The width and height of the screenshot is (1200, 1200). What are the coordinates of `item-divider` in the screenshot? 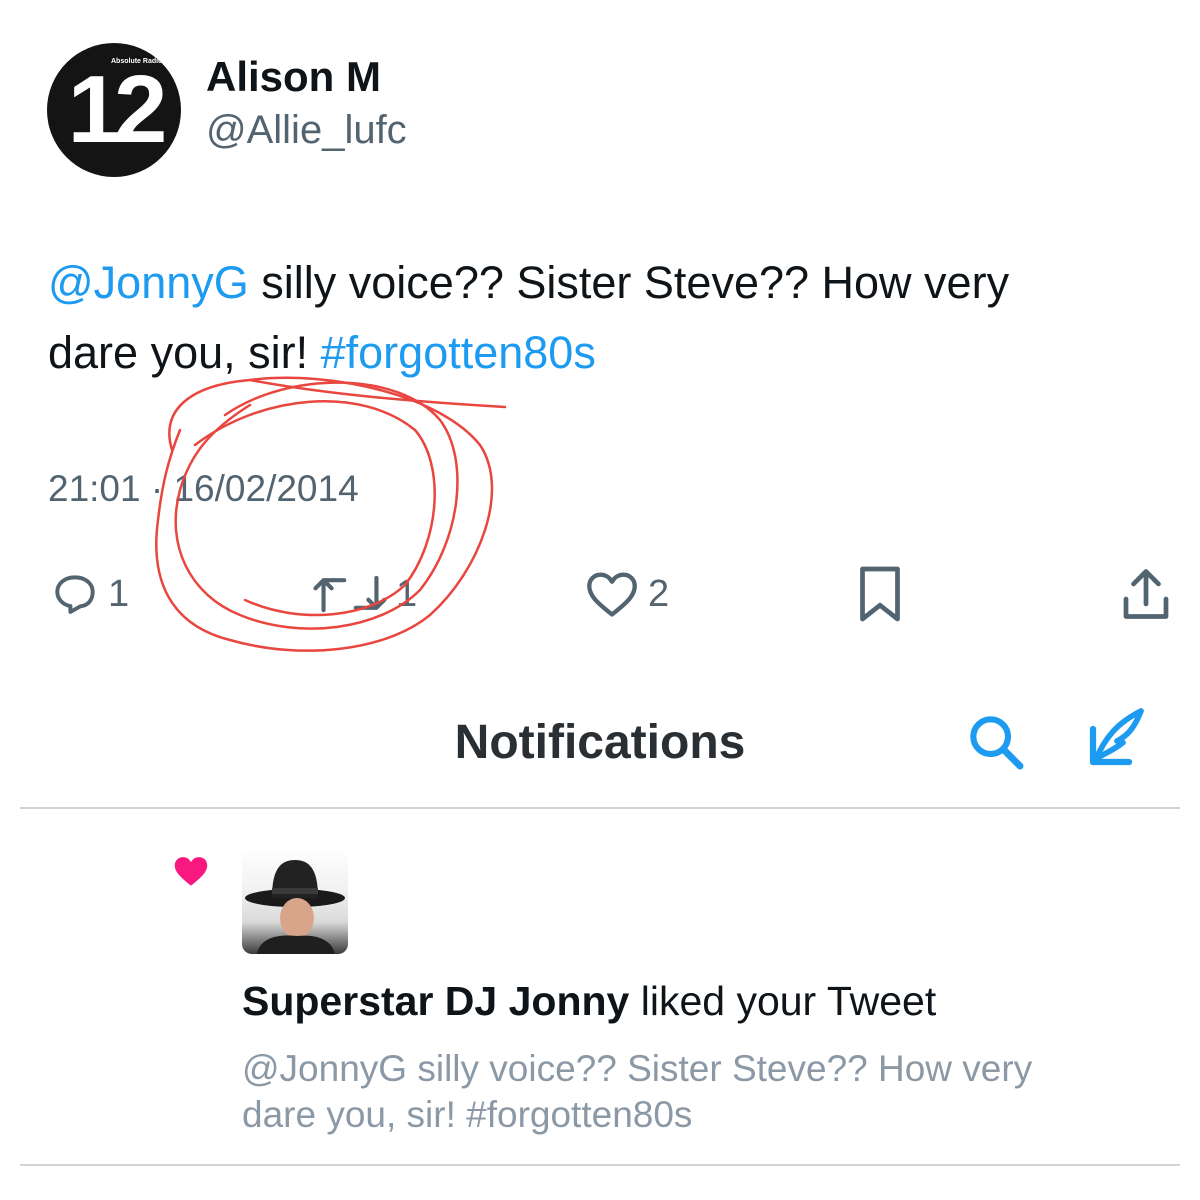 It's located at (600, 1165).